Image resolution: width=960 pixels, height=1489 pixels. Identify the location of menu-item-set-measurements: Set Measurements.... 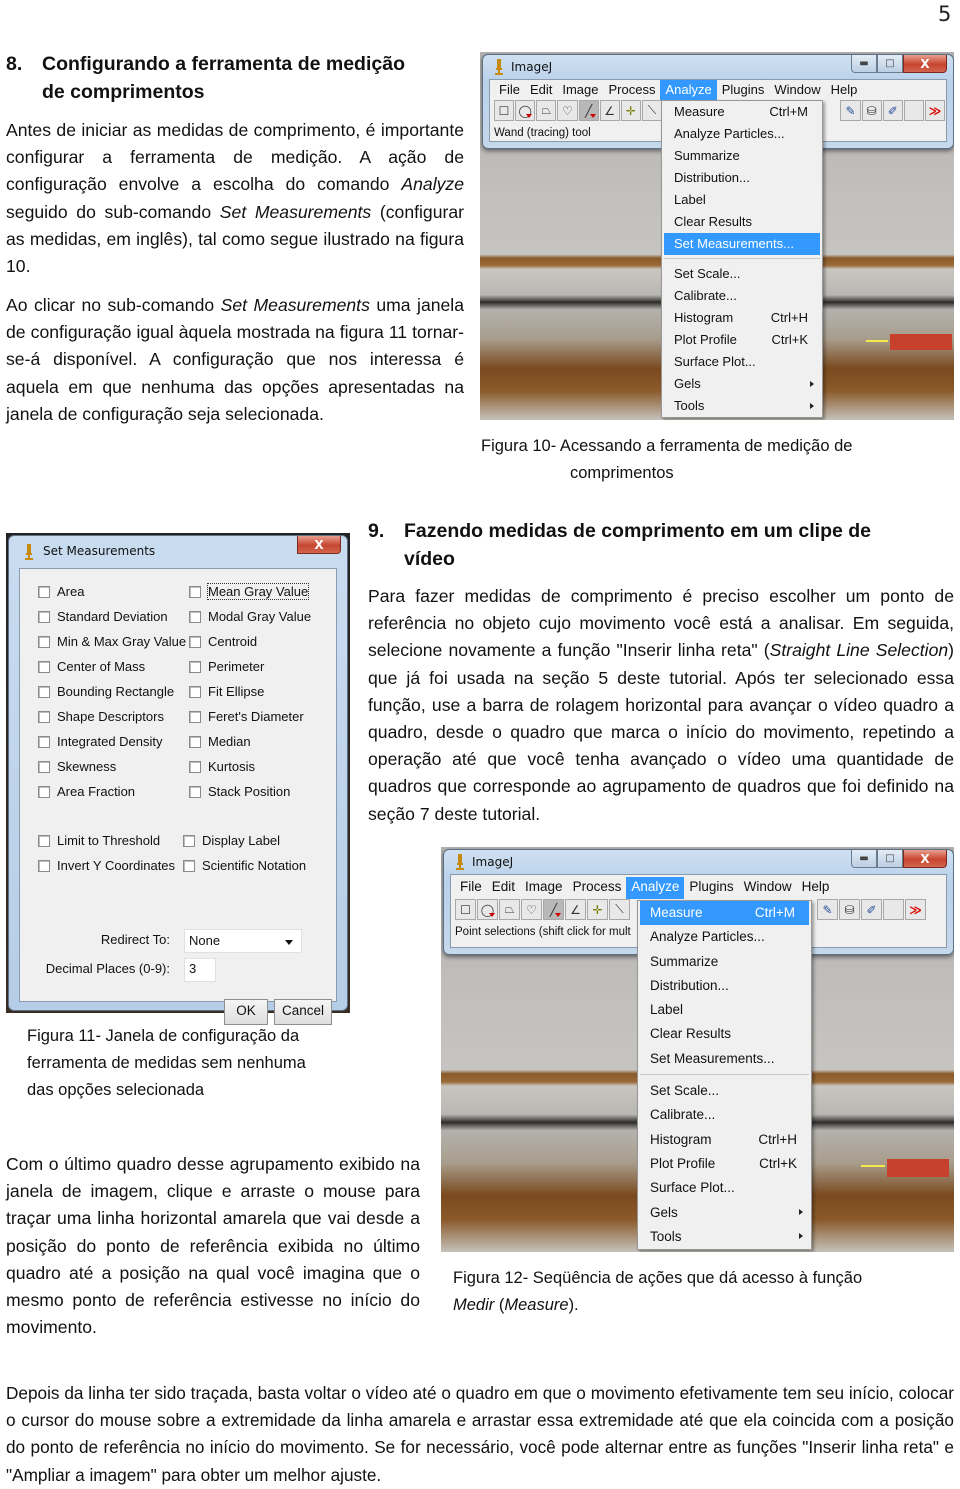
(724, 1059).